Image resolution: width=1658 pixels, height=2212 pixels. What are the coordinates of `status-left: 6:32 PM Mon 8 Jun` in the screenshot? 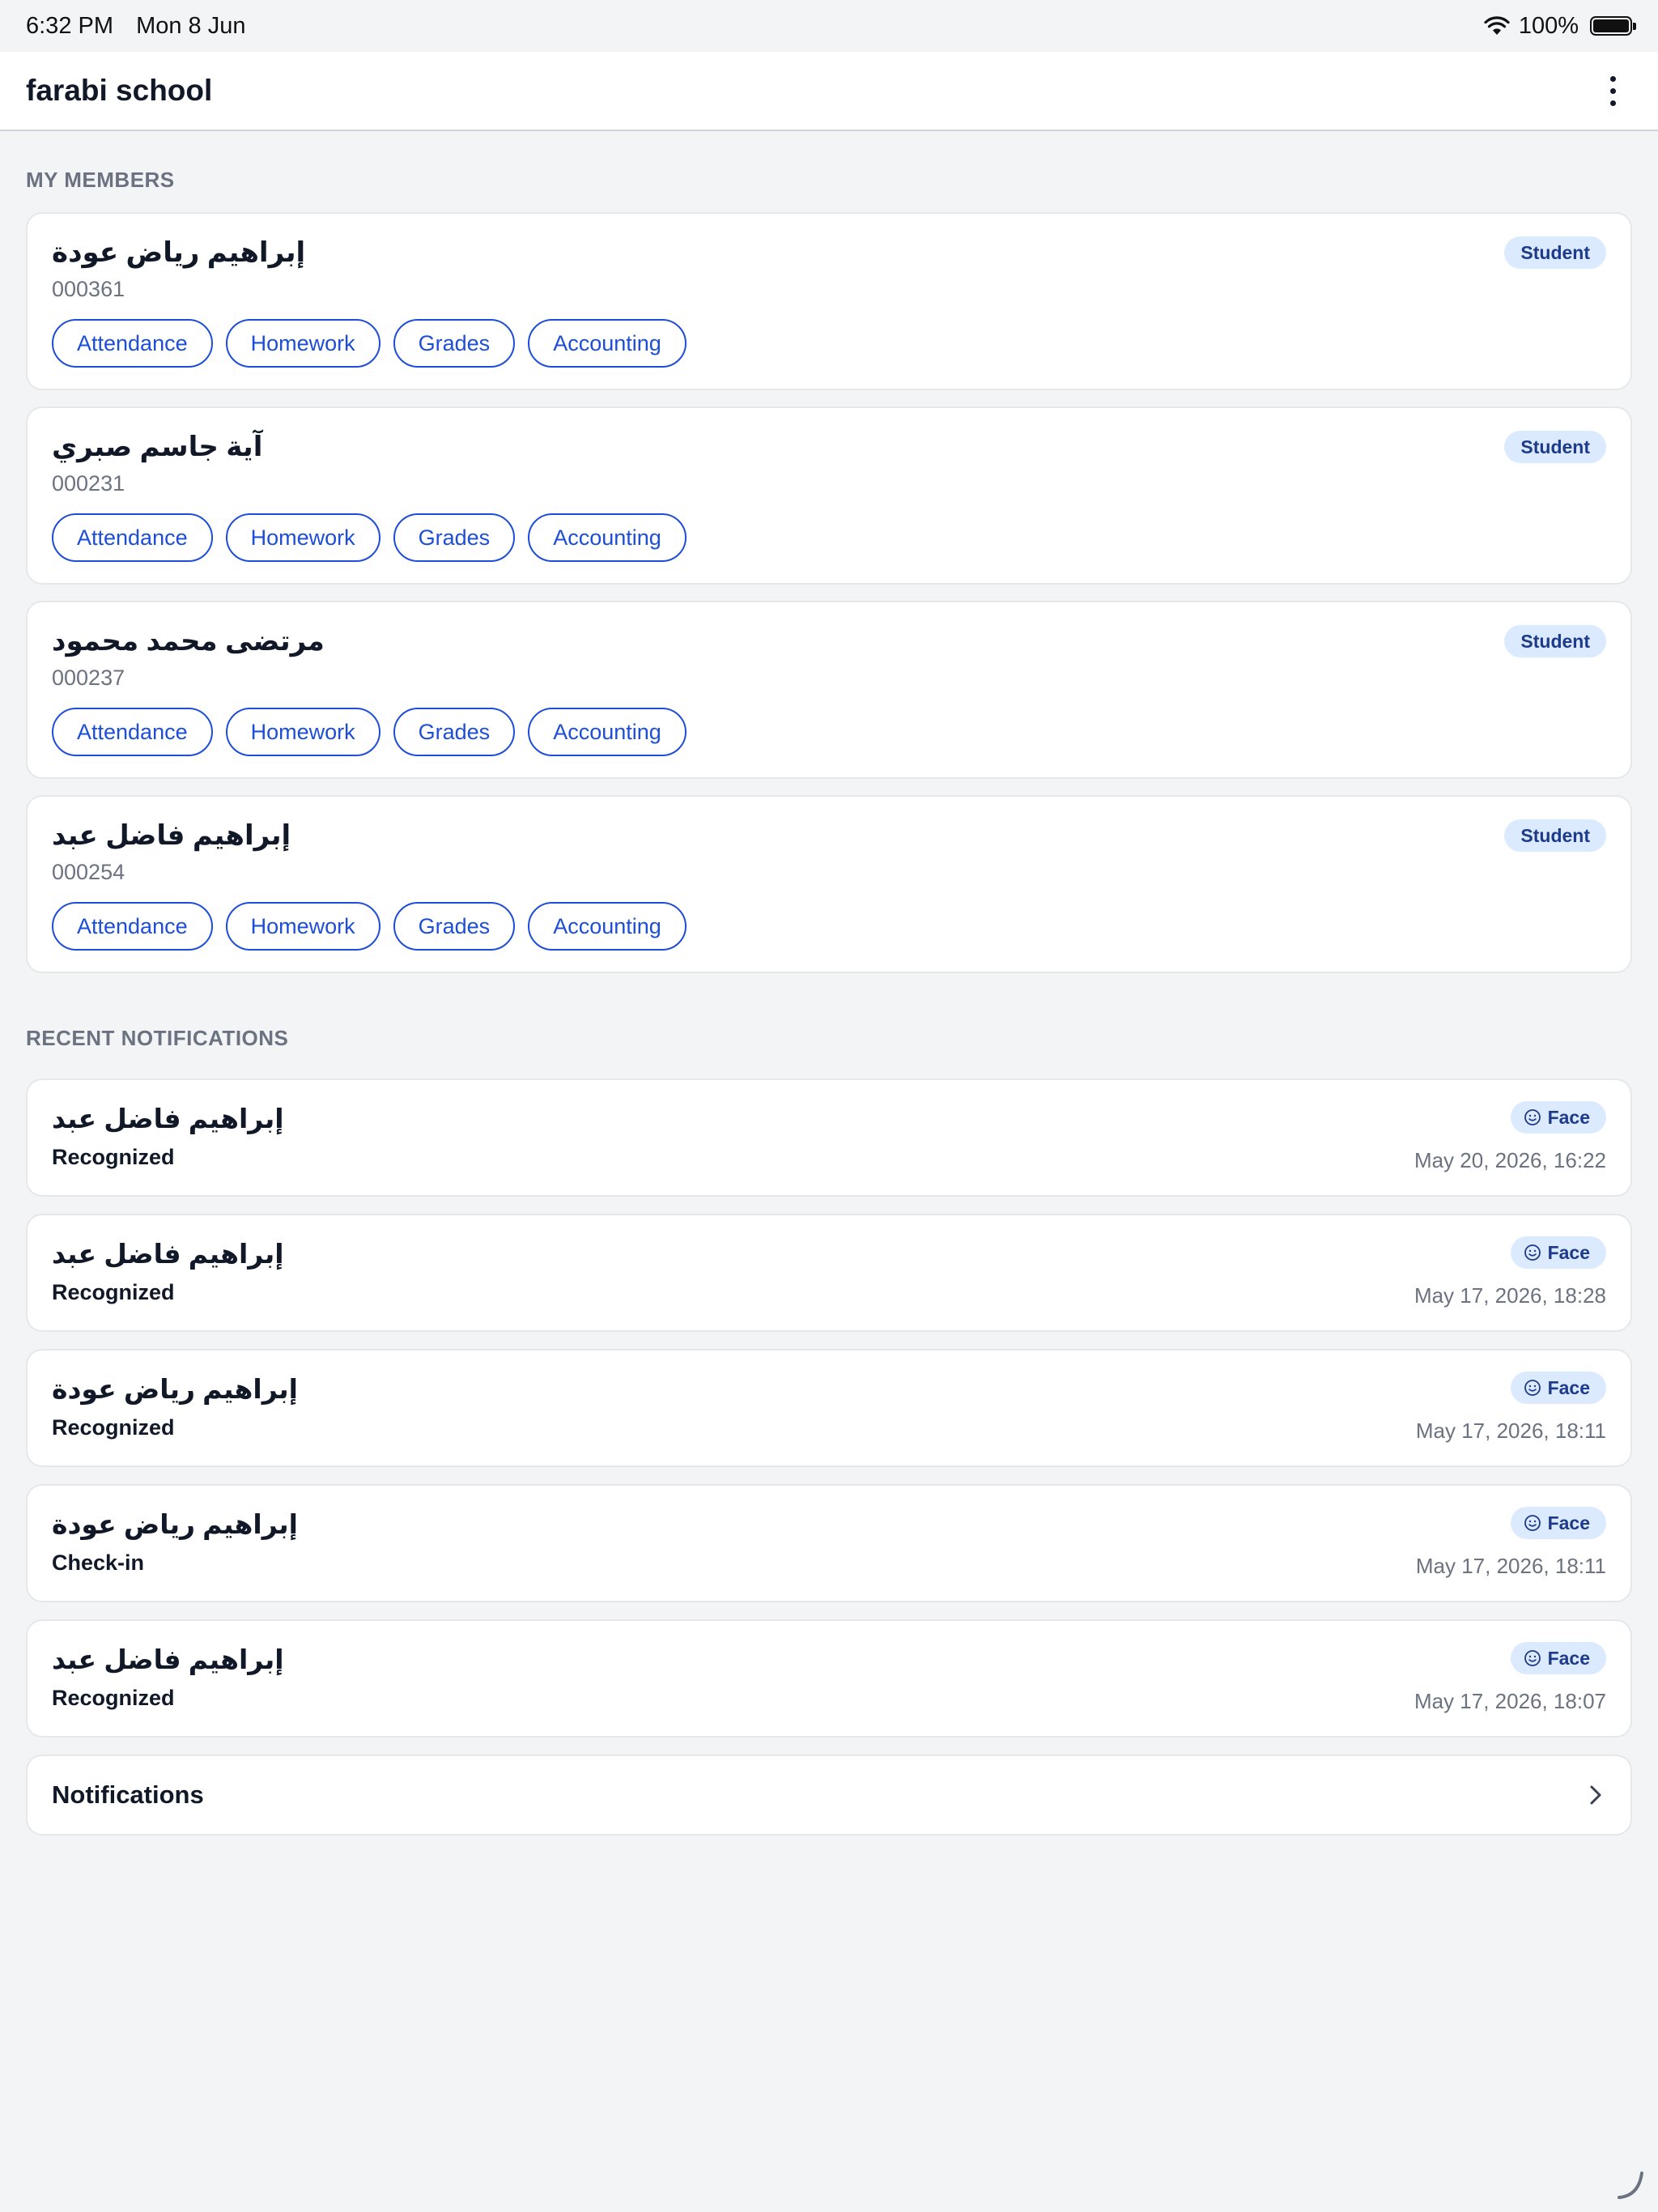 It's located at (135, 27).